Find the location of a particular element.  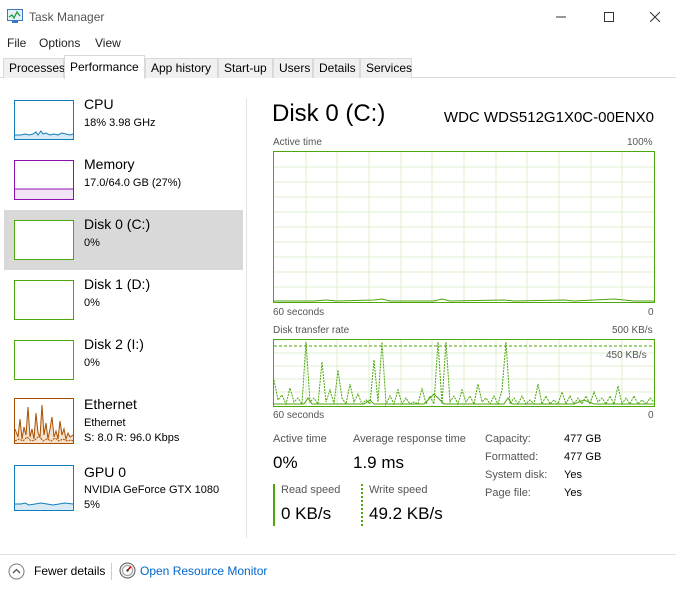

resource-disk-0: Disk 0 (C:) 0% is located at coordinates (123, 240).